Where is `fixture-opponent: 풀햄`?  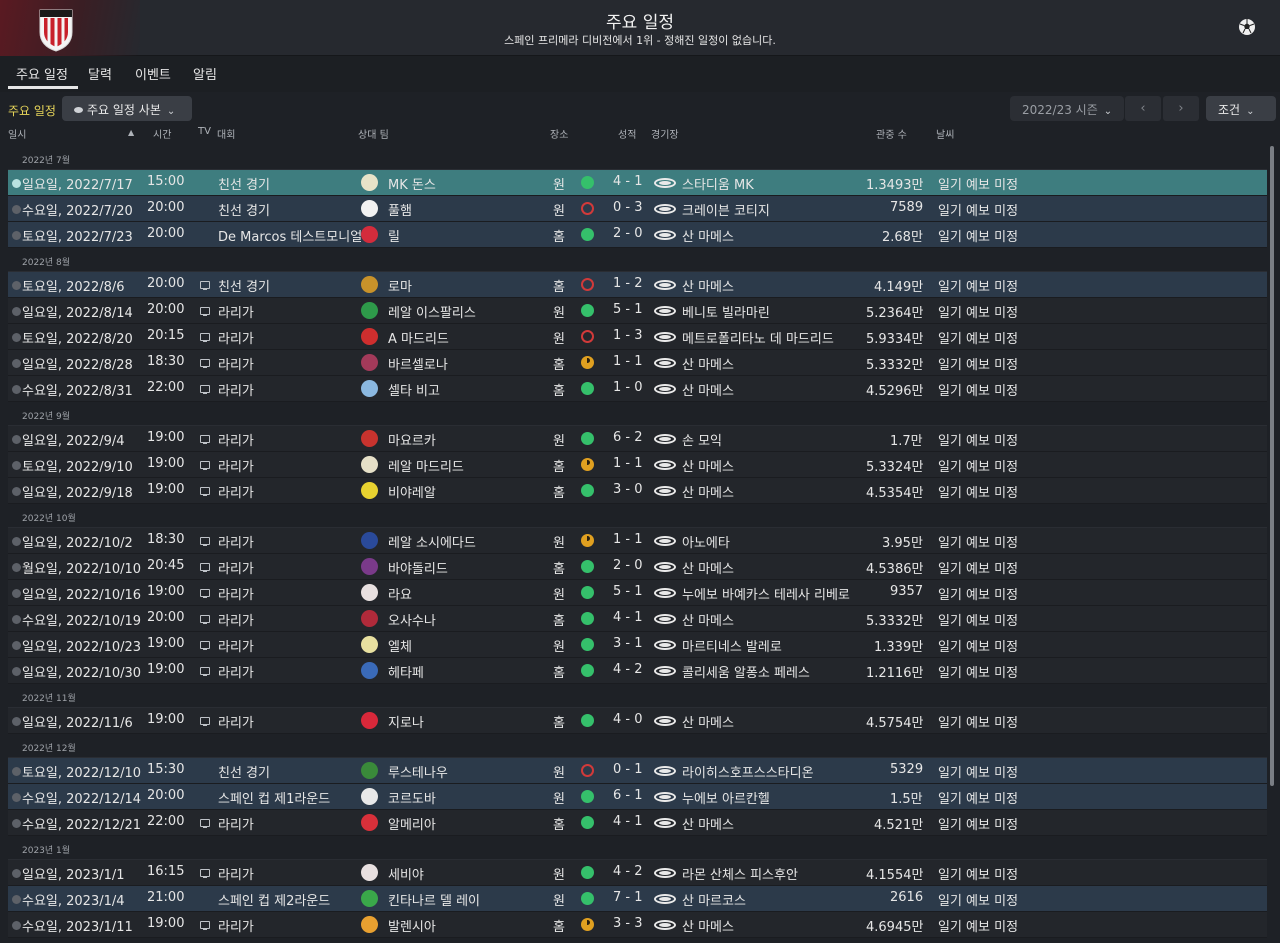
fixture-opponent: 풀햄 is located at coordinates (400, 209).